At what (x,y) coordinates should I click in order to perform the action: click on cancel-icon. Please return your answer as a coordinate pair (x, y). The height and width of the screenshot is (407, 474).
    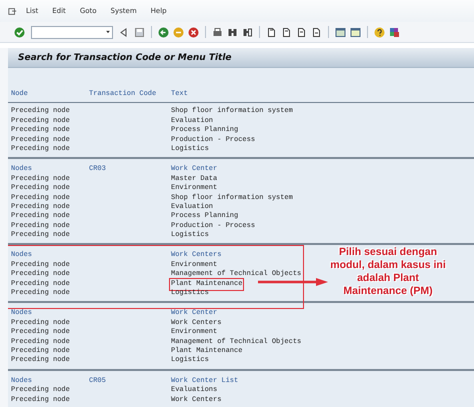
    Looking at the image, I should click on (193, 32).